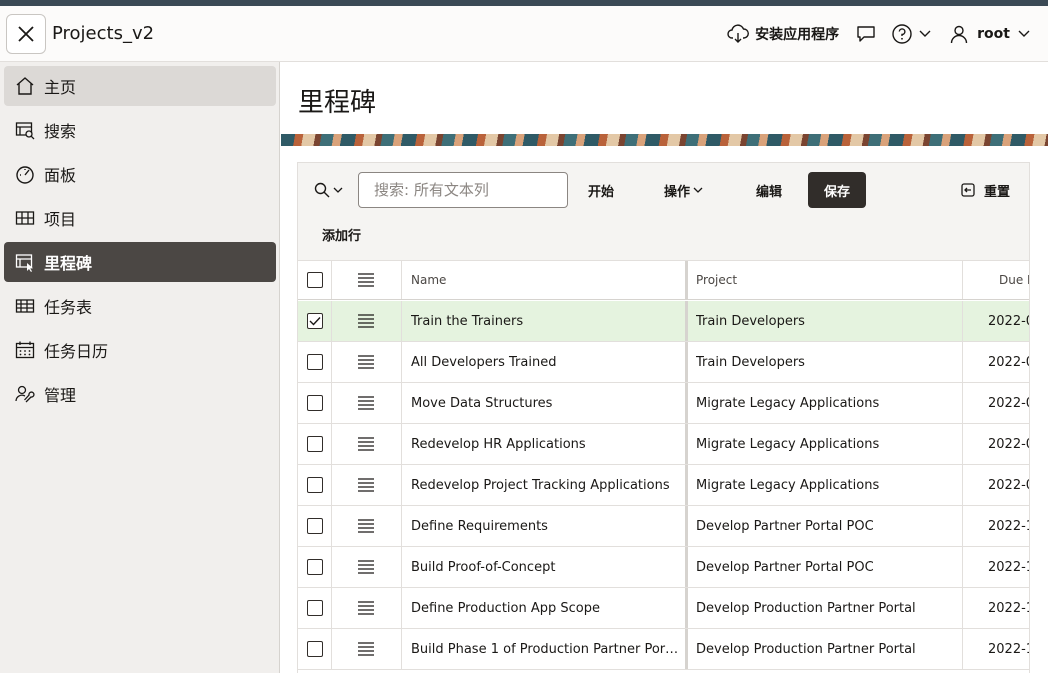 Image resolution: width=1048 pixels, height=673 pixels. I want to click on select-all-checkbox, so click(315, 280).